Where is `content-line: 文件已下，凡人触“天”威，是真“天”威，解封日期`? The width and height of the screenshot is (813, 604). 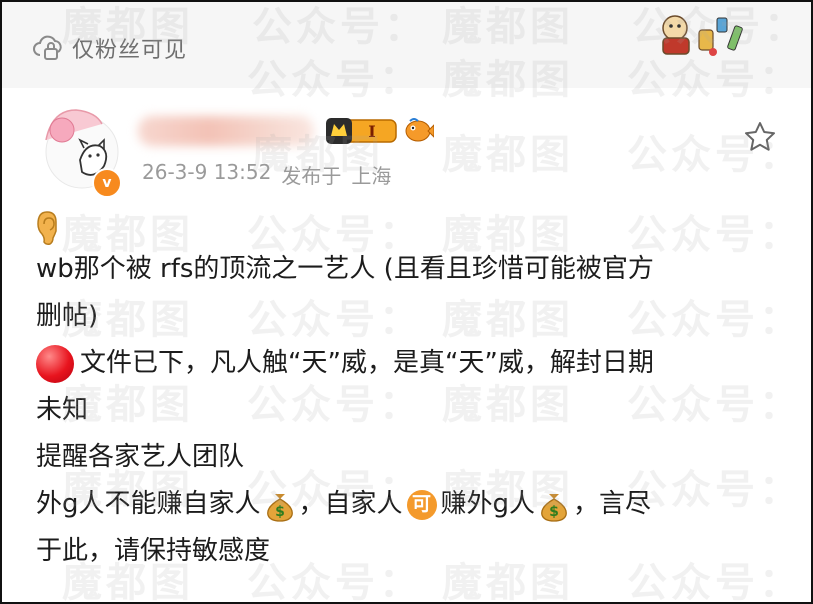
content-line: 文件已下，凡人触“天”威，是真“天”威，解封日期 is located at coordinates (410, 363).